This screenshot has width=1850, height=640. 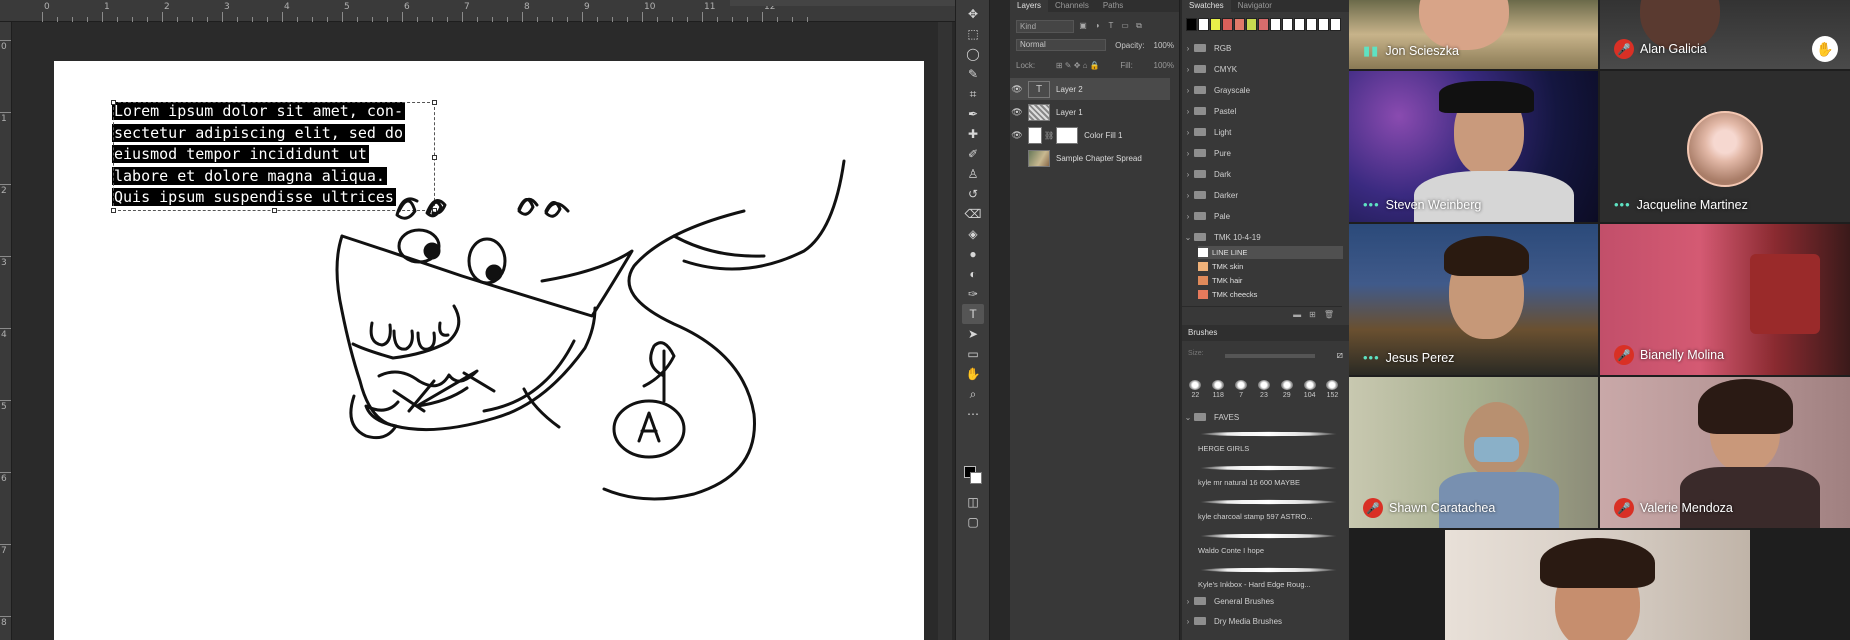 What do you see at coordinates (1270, 294) in the screenshot?
I see `swatch-item: TMK cheecks` at bounding box center [1270, 294].